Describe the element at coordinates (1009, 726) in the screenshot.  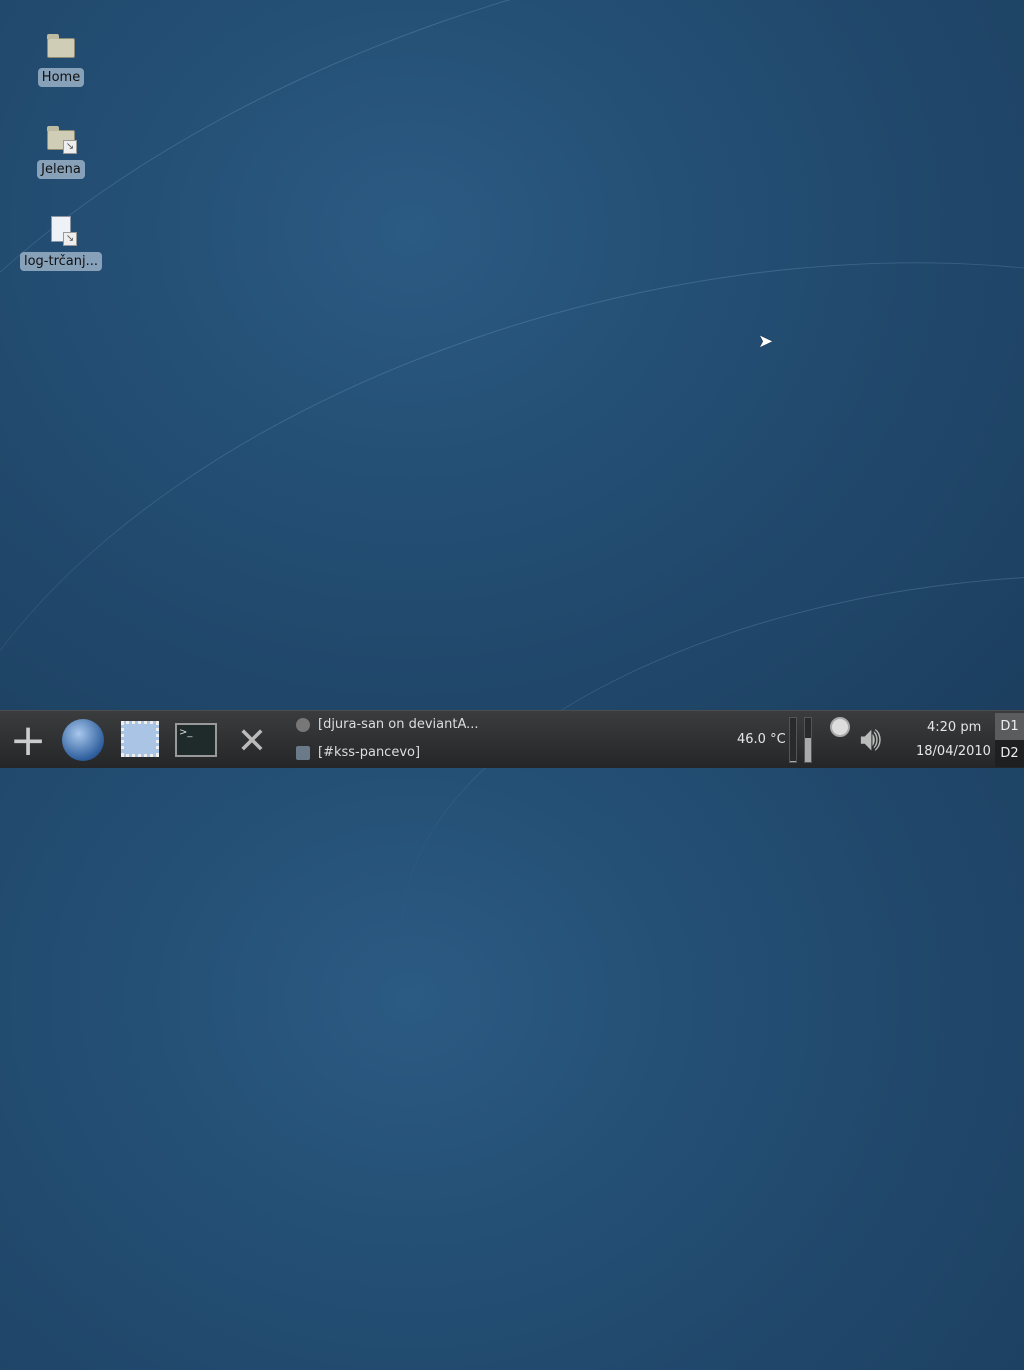
I see `desktop-pager-d1: D1` at that location.